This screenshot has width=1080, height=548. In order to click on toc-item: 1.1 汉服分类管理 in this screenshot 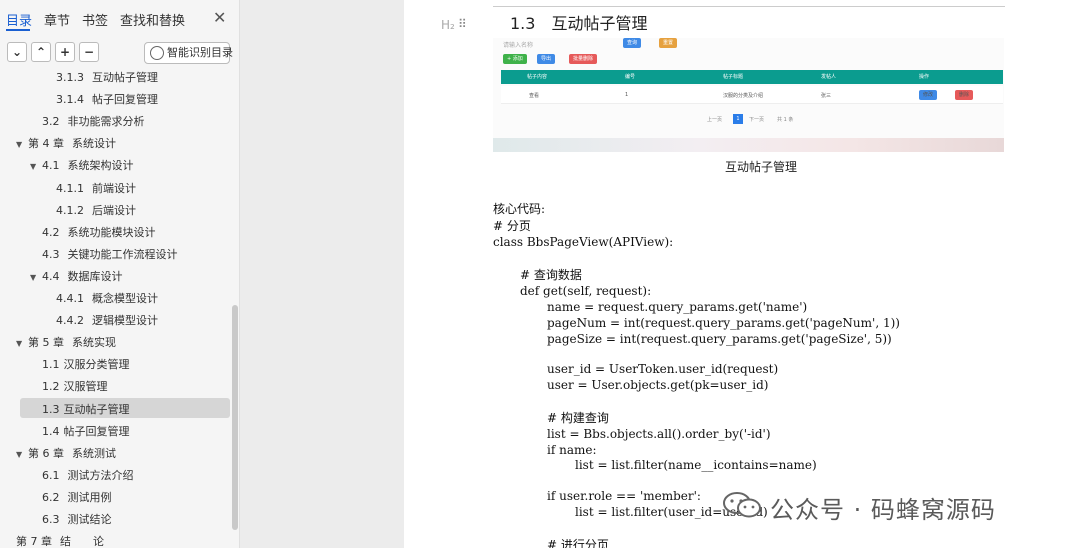, I will do `click(86, 365)`.